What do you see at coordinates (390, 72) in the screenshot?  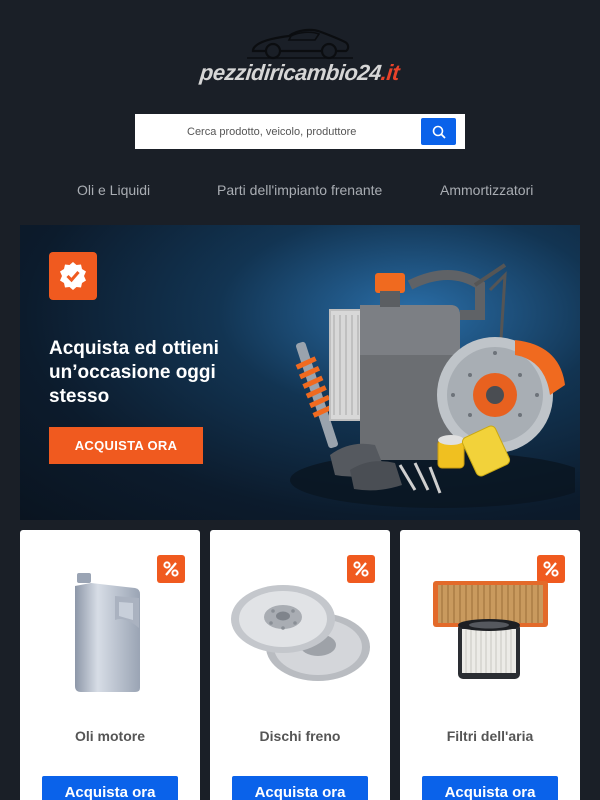 I see `logo-tld: .it` at bounding box center [390, 72].